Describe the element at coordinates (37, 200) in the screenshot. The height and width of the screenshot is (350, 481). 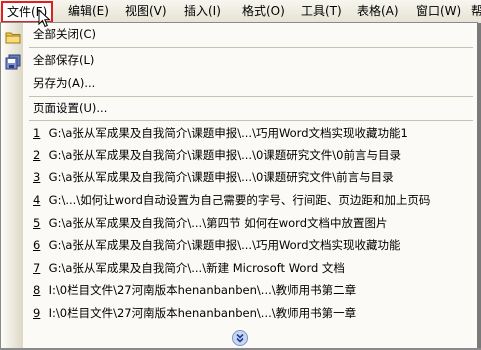
I see `recent-file-number: 4` at that location.